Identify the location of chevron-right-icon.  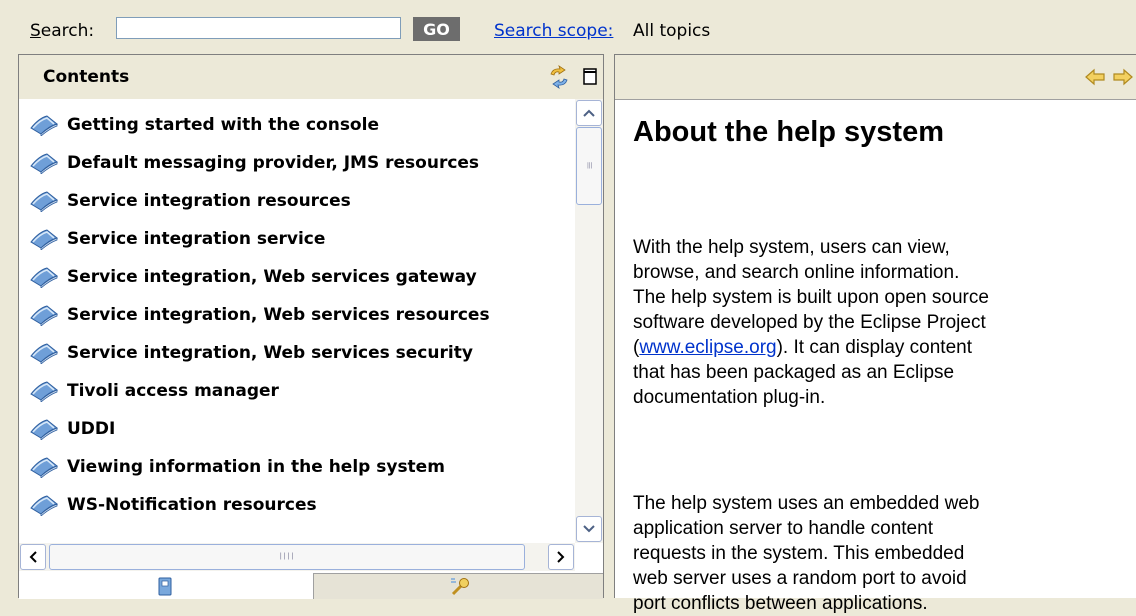
(561, 557).